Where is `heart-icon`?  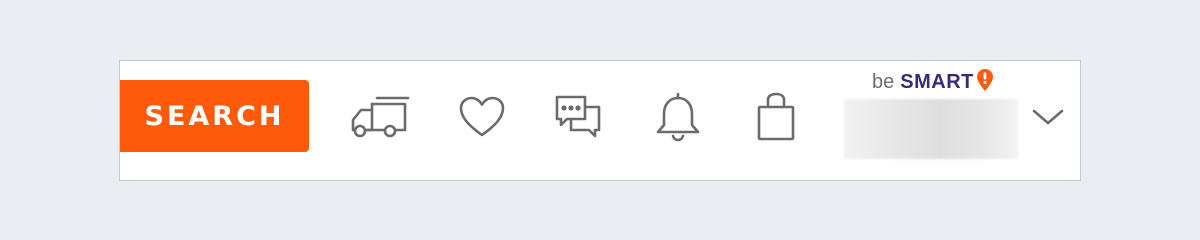
heart-icon is located at coordinates (482, 117).